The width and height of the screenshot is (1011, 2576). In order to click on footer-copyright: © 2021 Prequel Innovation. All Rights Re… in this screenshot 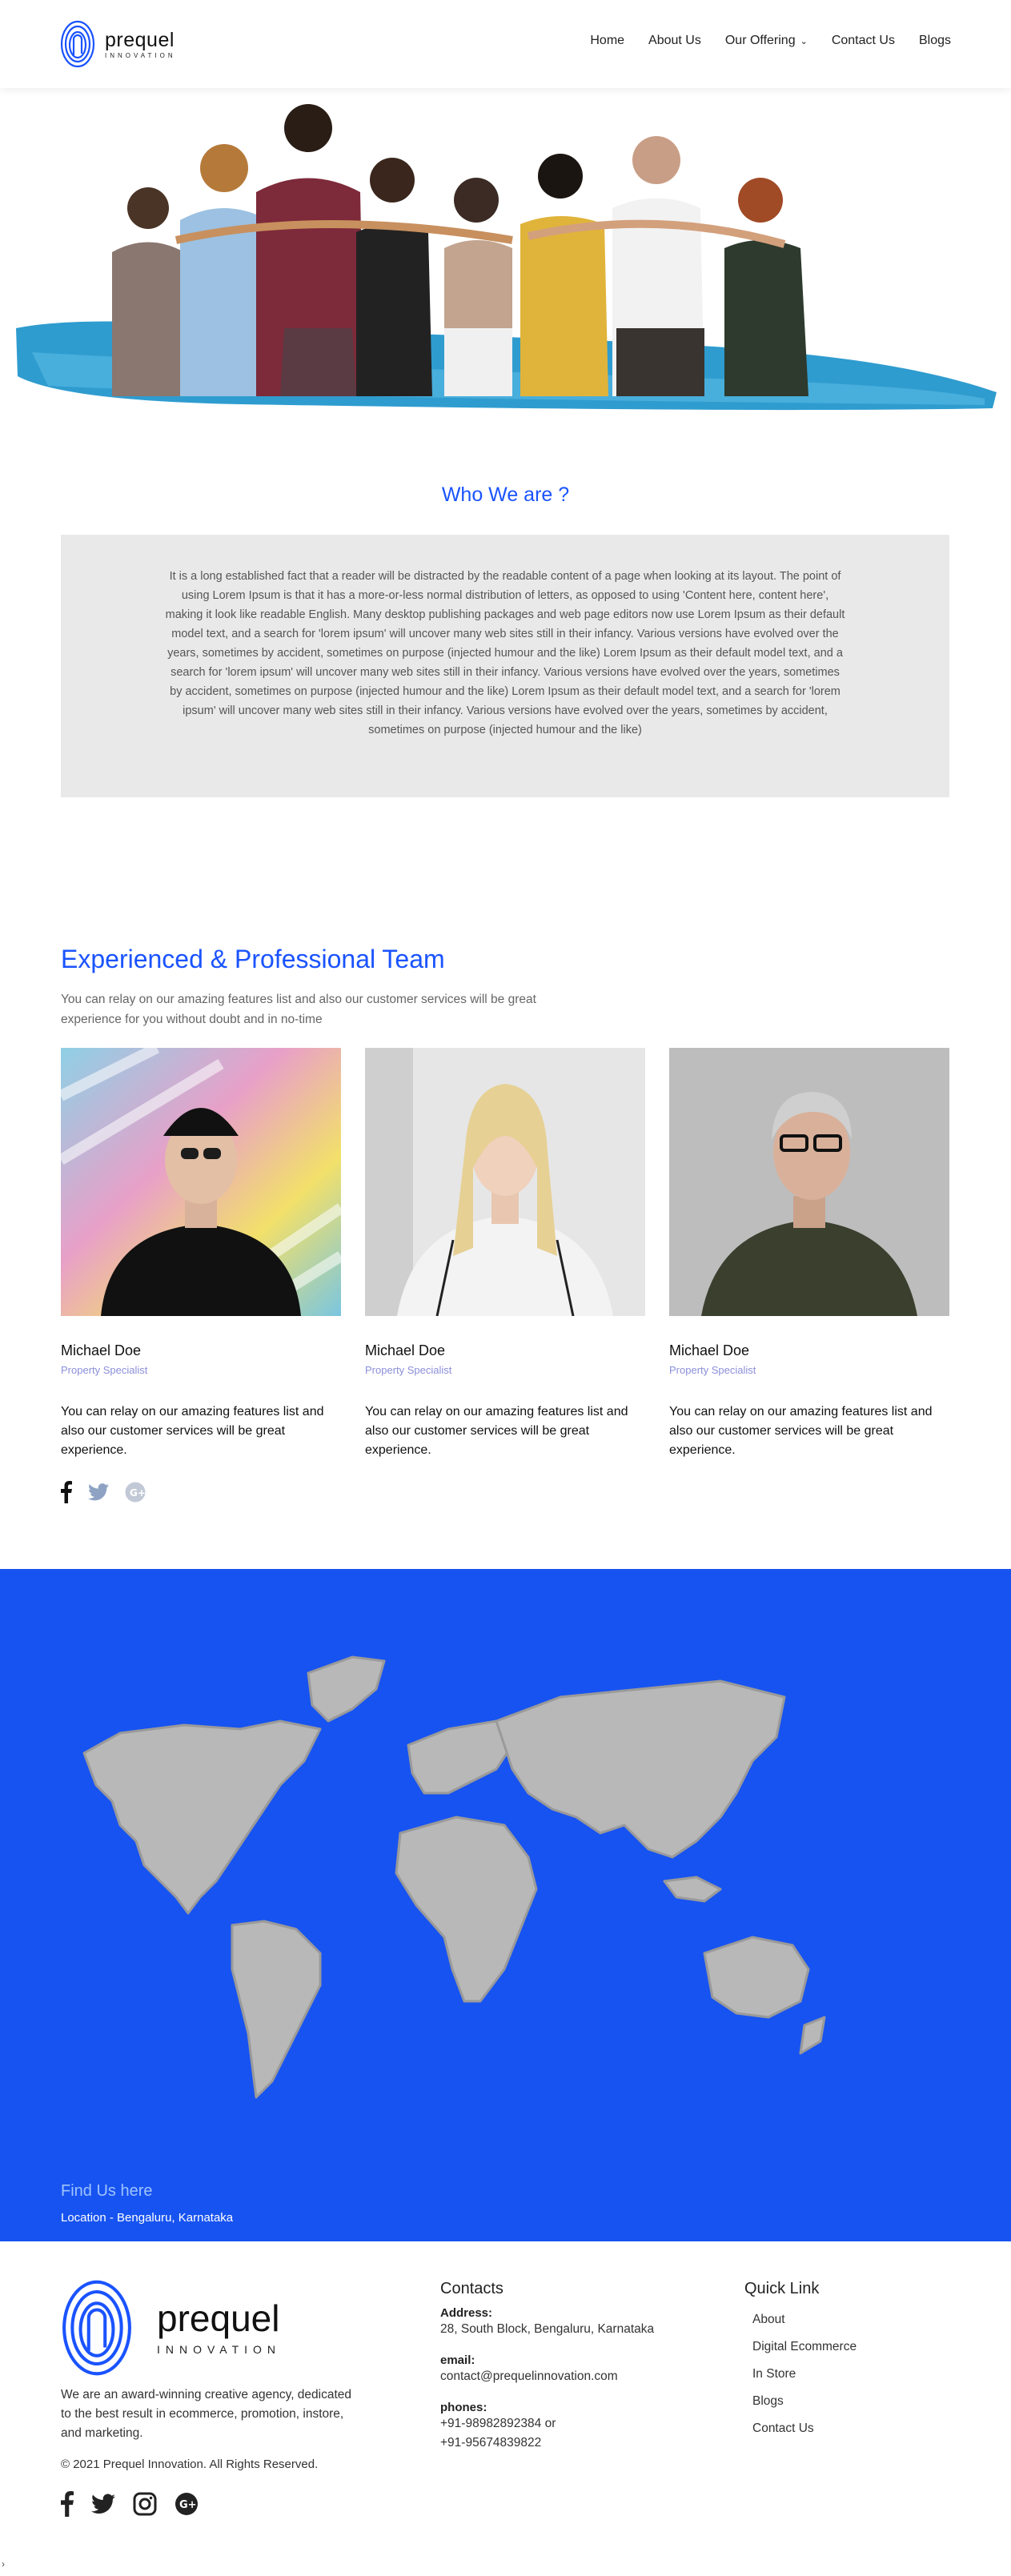, I will do `click(190, 2464)`.